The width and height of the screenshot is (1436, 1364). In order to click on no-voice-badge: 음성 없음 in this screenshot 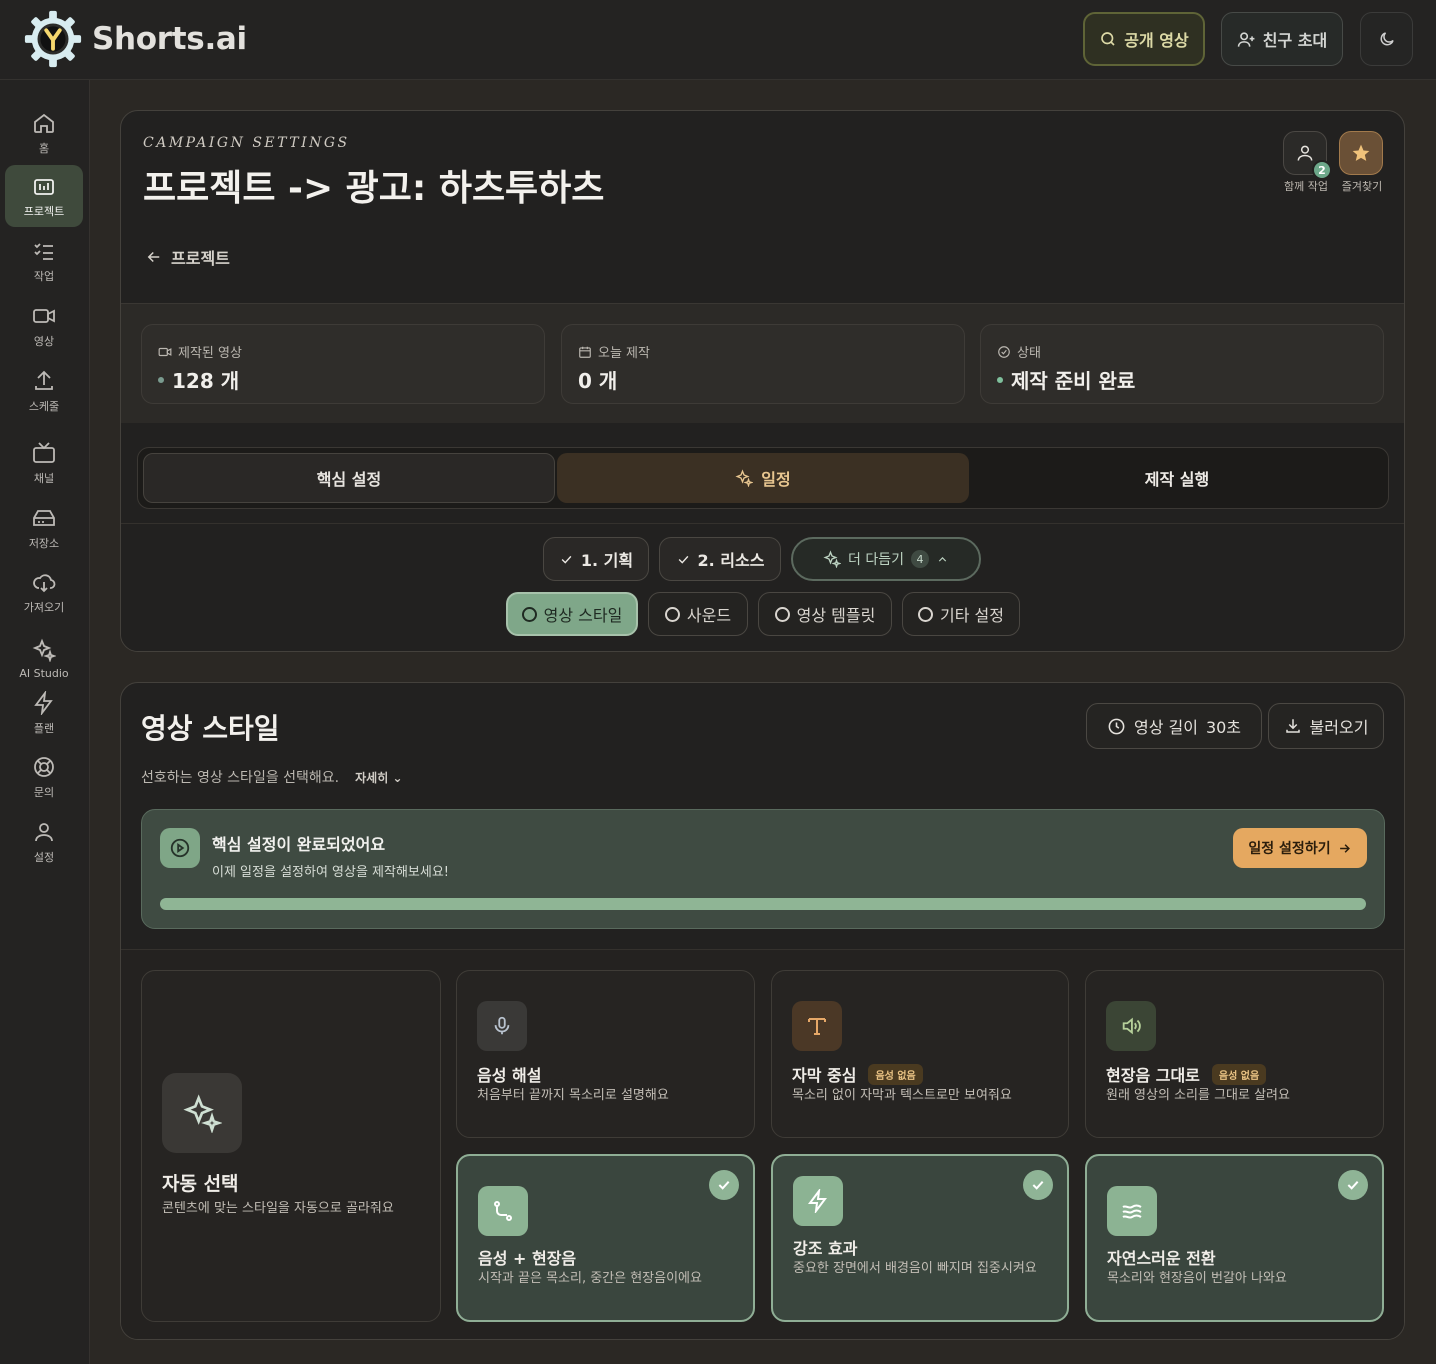, I will do `click(1239, 1074)`.